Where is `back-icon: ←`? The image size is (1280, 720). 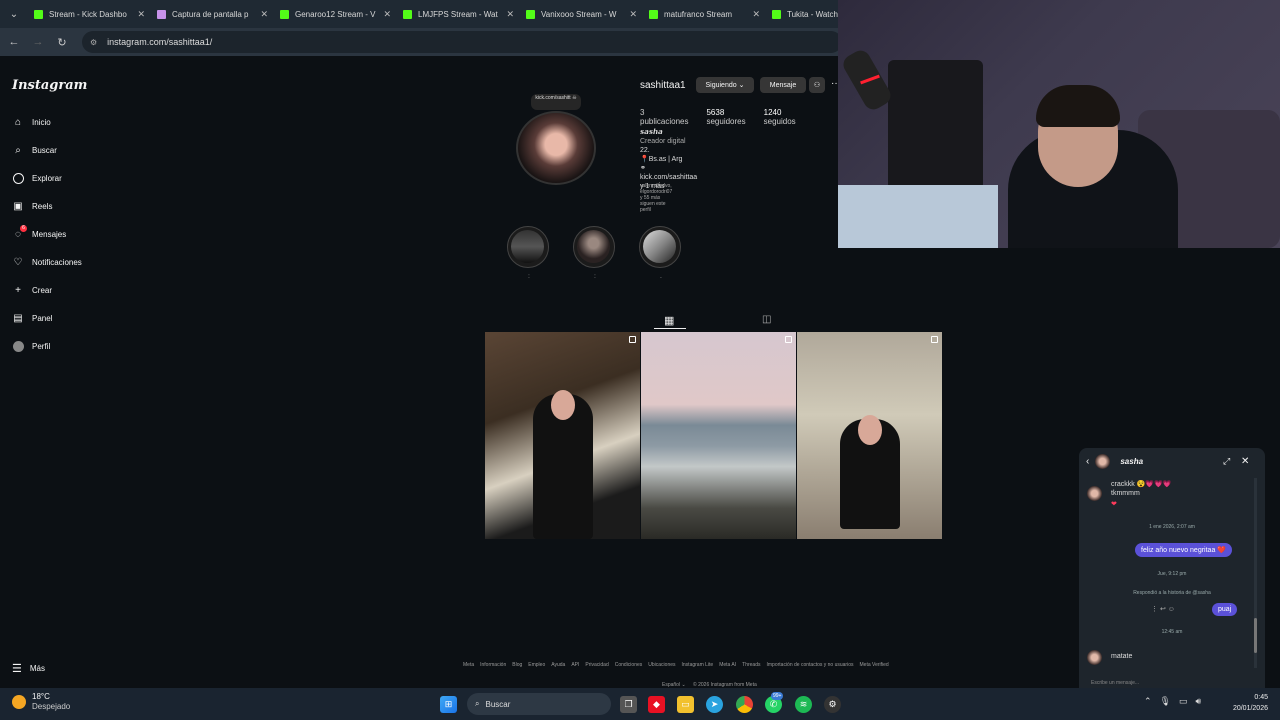
back-icon: ← is located at coordinates (14, 42).